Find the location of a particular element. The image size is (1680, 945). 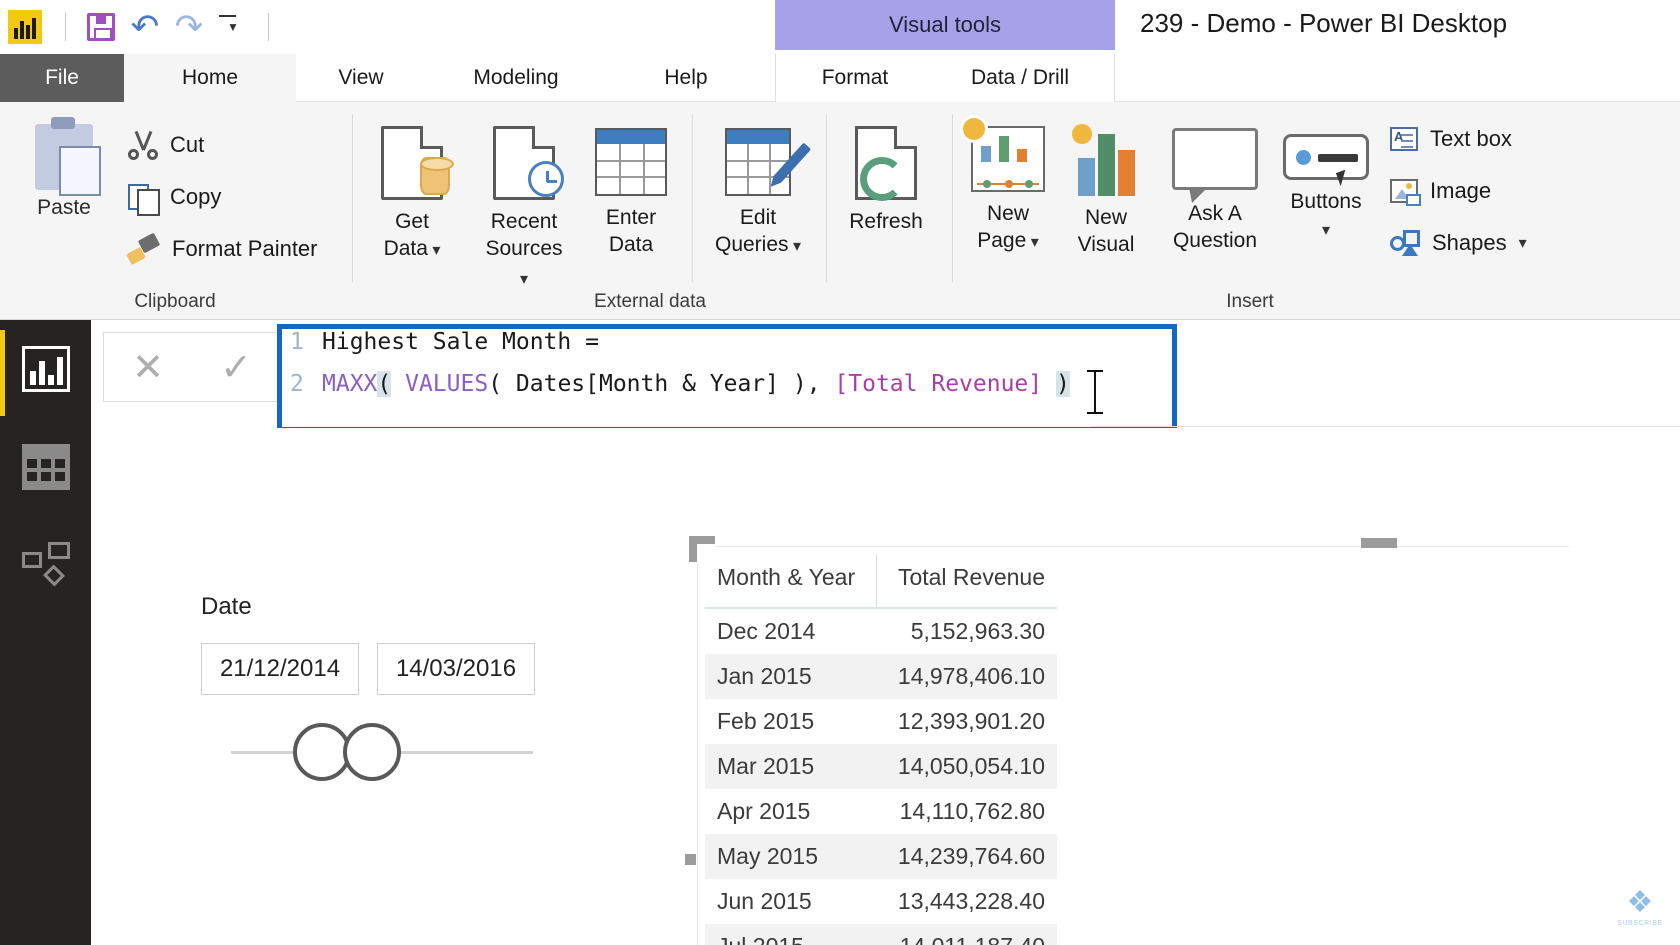

table-row: Jul 2015 14,011,187.40 is located at coordinates (881, 934).